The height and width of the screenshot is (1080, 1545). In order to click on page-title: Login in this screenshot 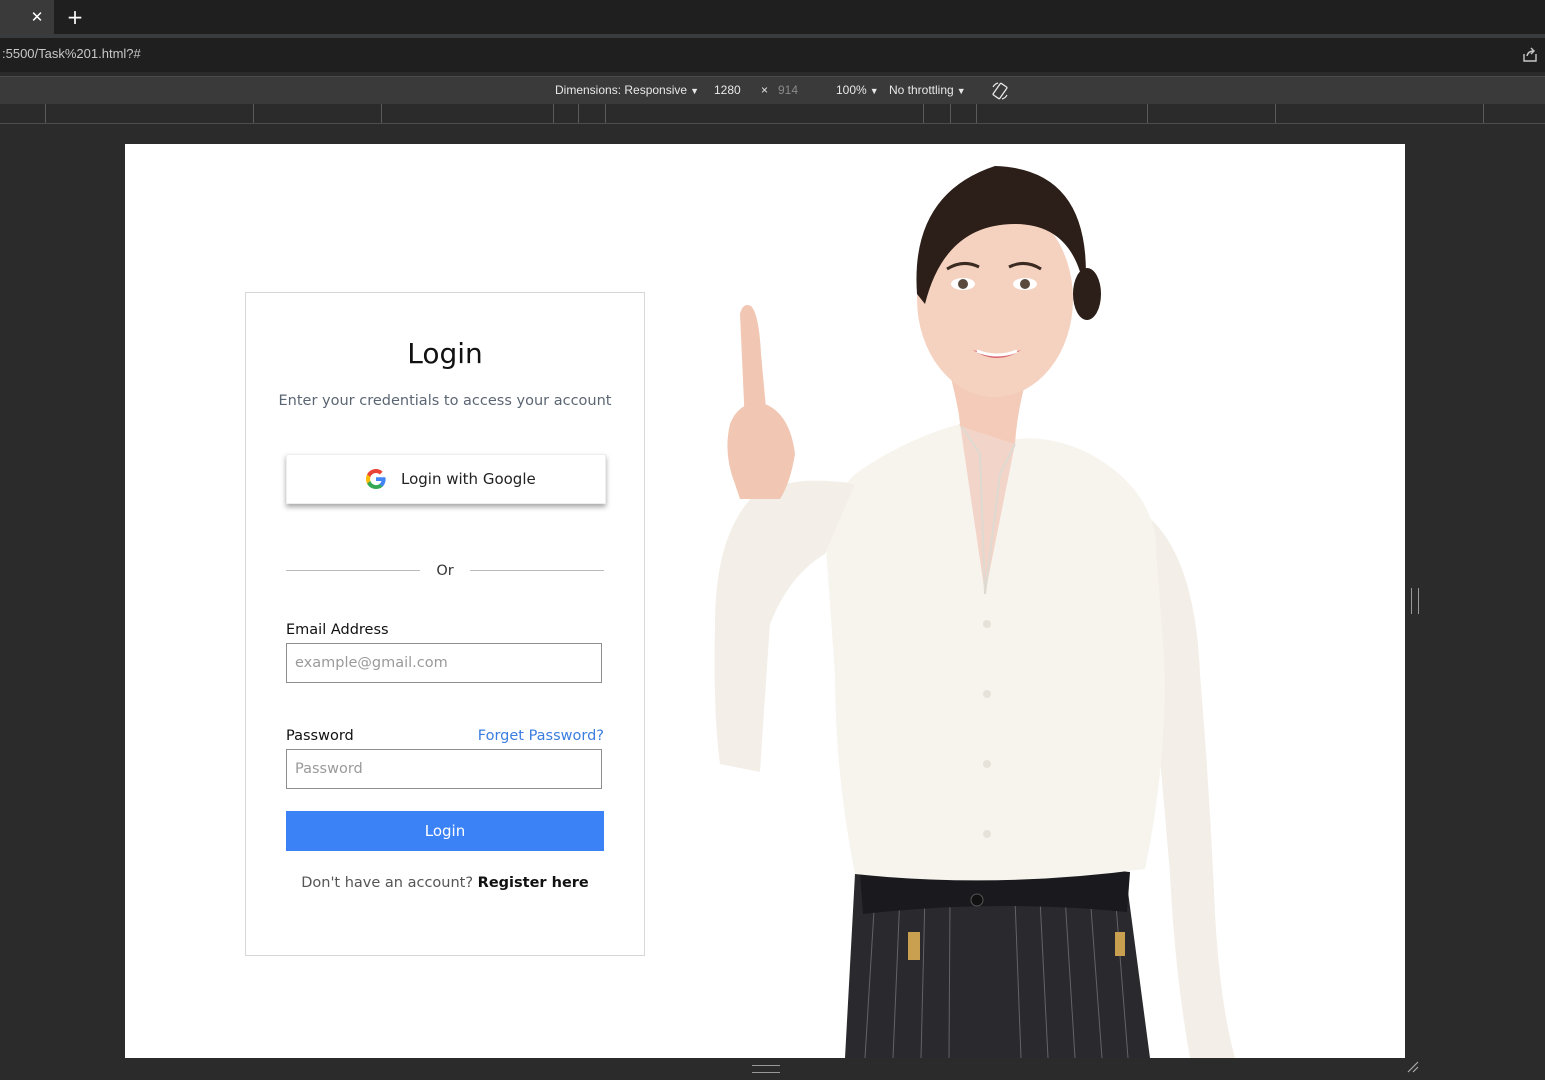, I will do `click(445, 353)`.